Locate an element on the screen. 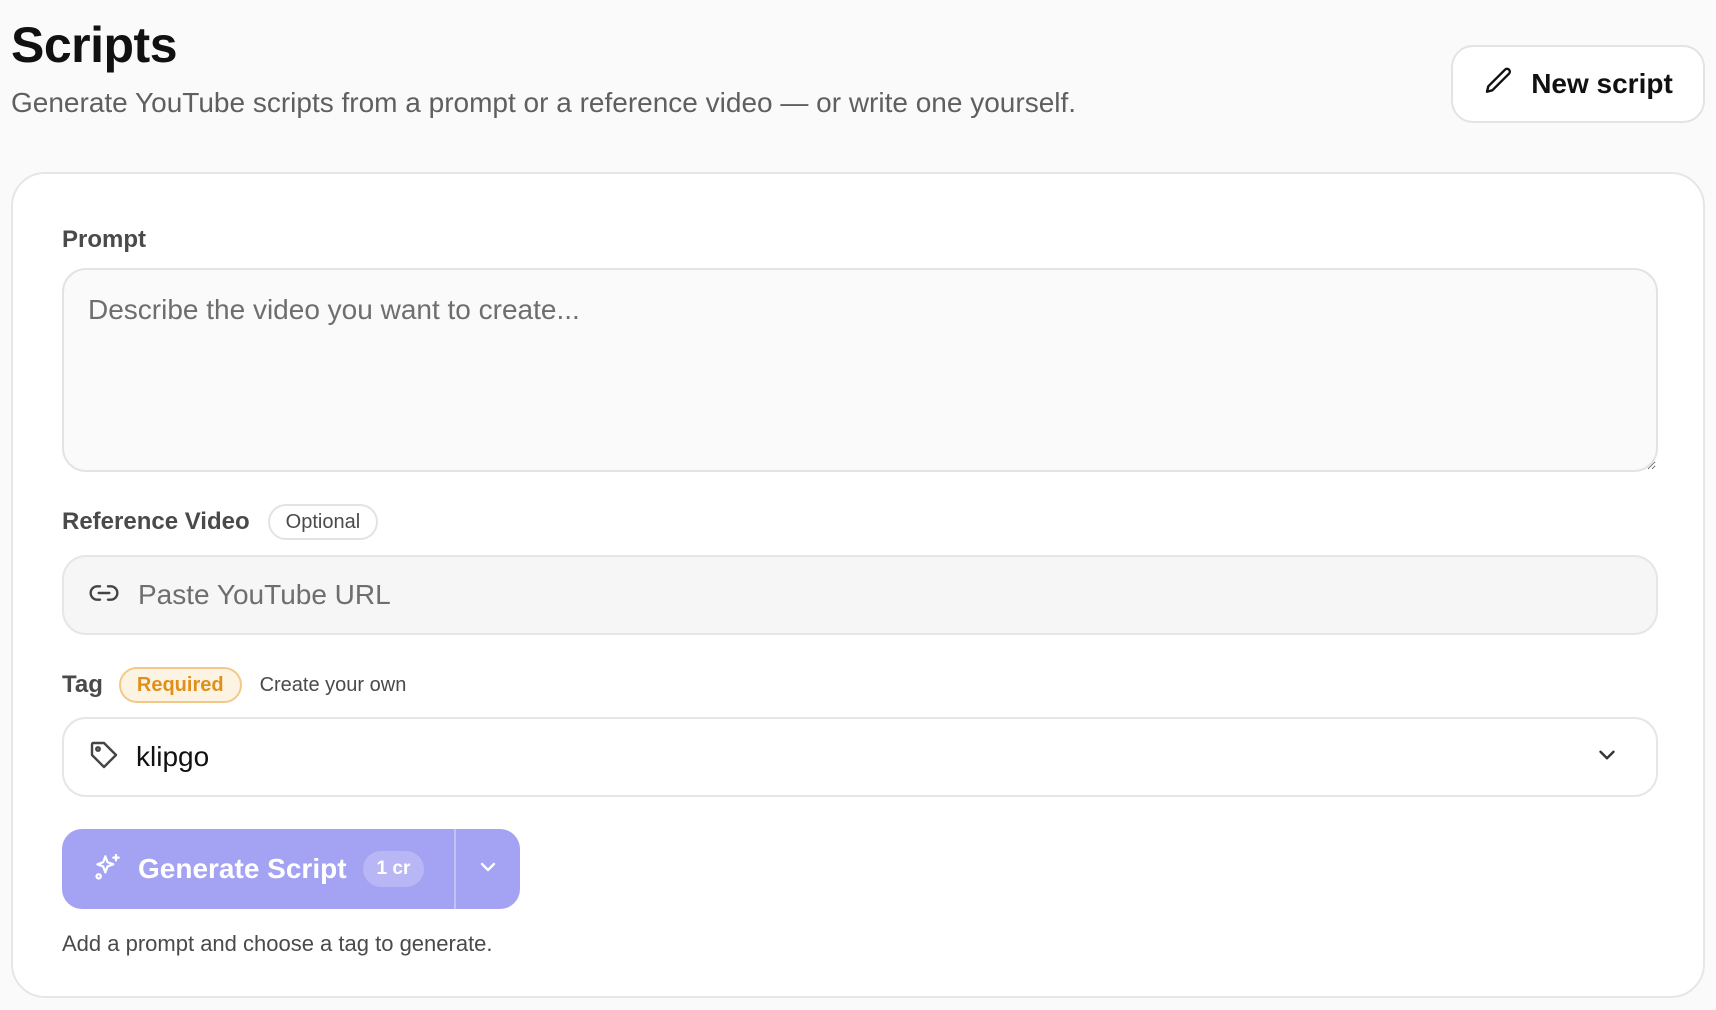 The width and height of the screenshot is (1716, 1010). new-script-button: New script is located at coordinates (1578, 84).